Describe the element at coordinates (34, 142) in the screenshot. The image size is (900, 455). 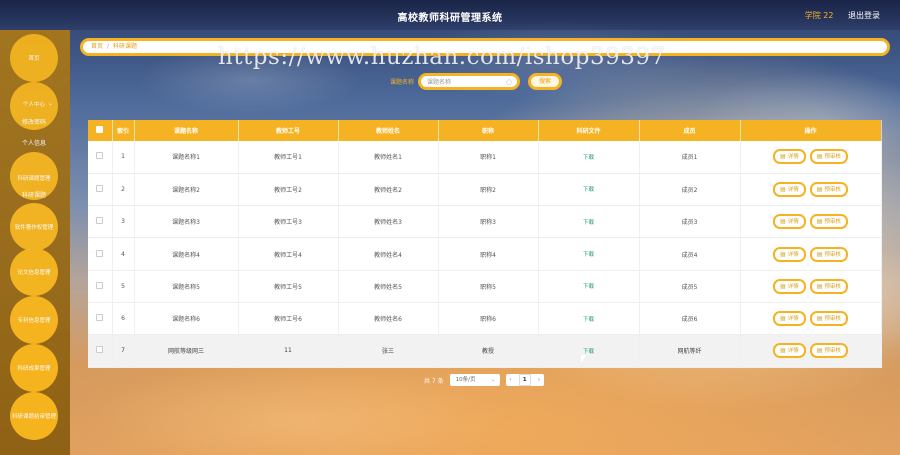
I see `sidebar-subitem-personal-info: 个人信息` at that location.